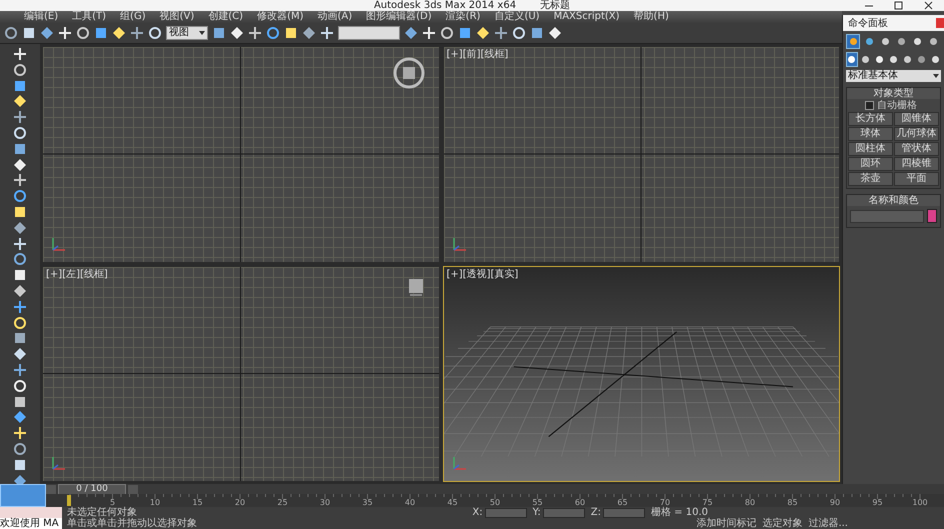  What do you see at coordinates (536, 512) in the screenshot?
I see `axis-label: Y:` at bounding box center [536, 512].